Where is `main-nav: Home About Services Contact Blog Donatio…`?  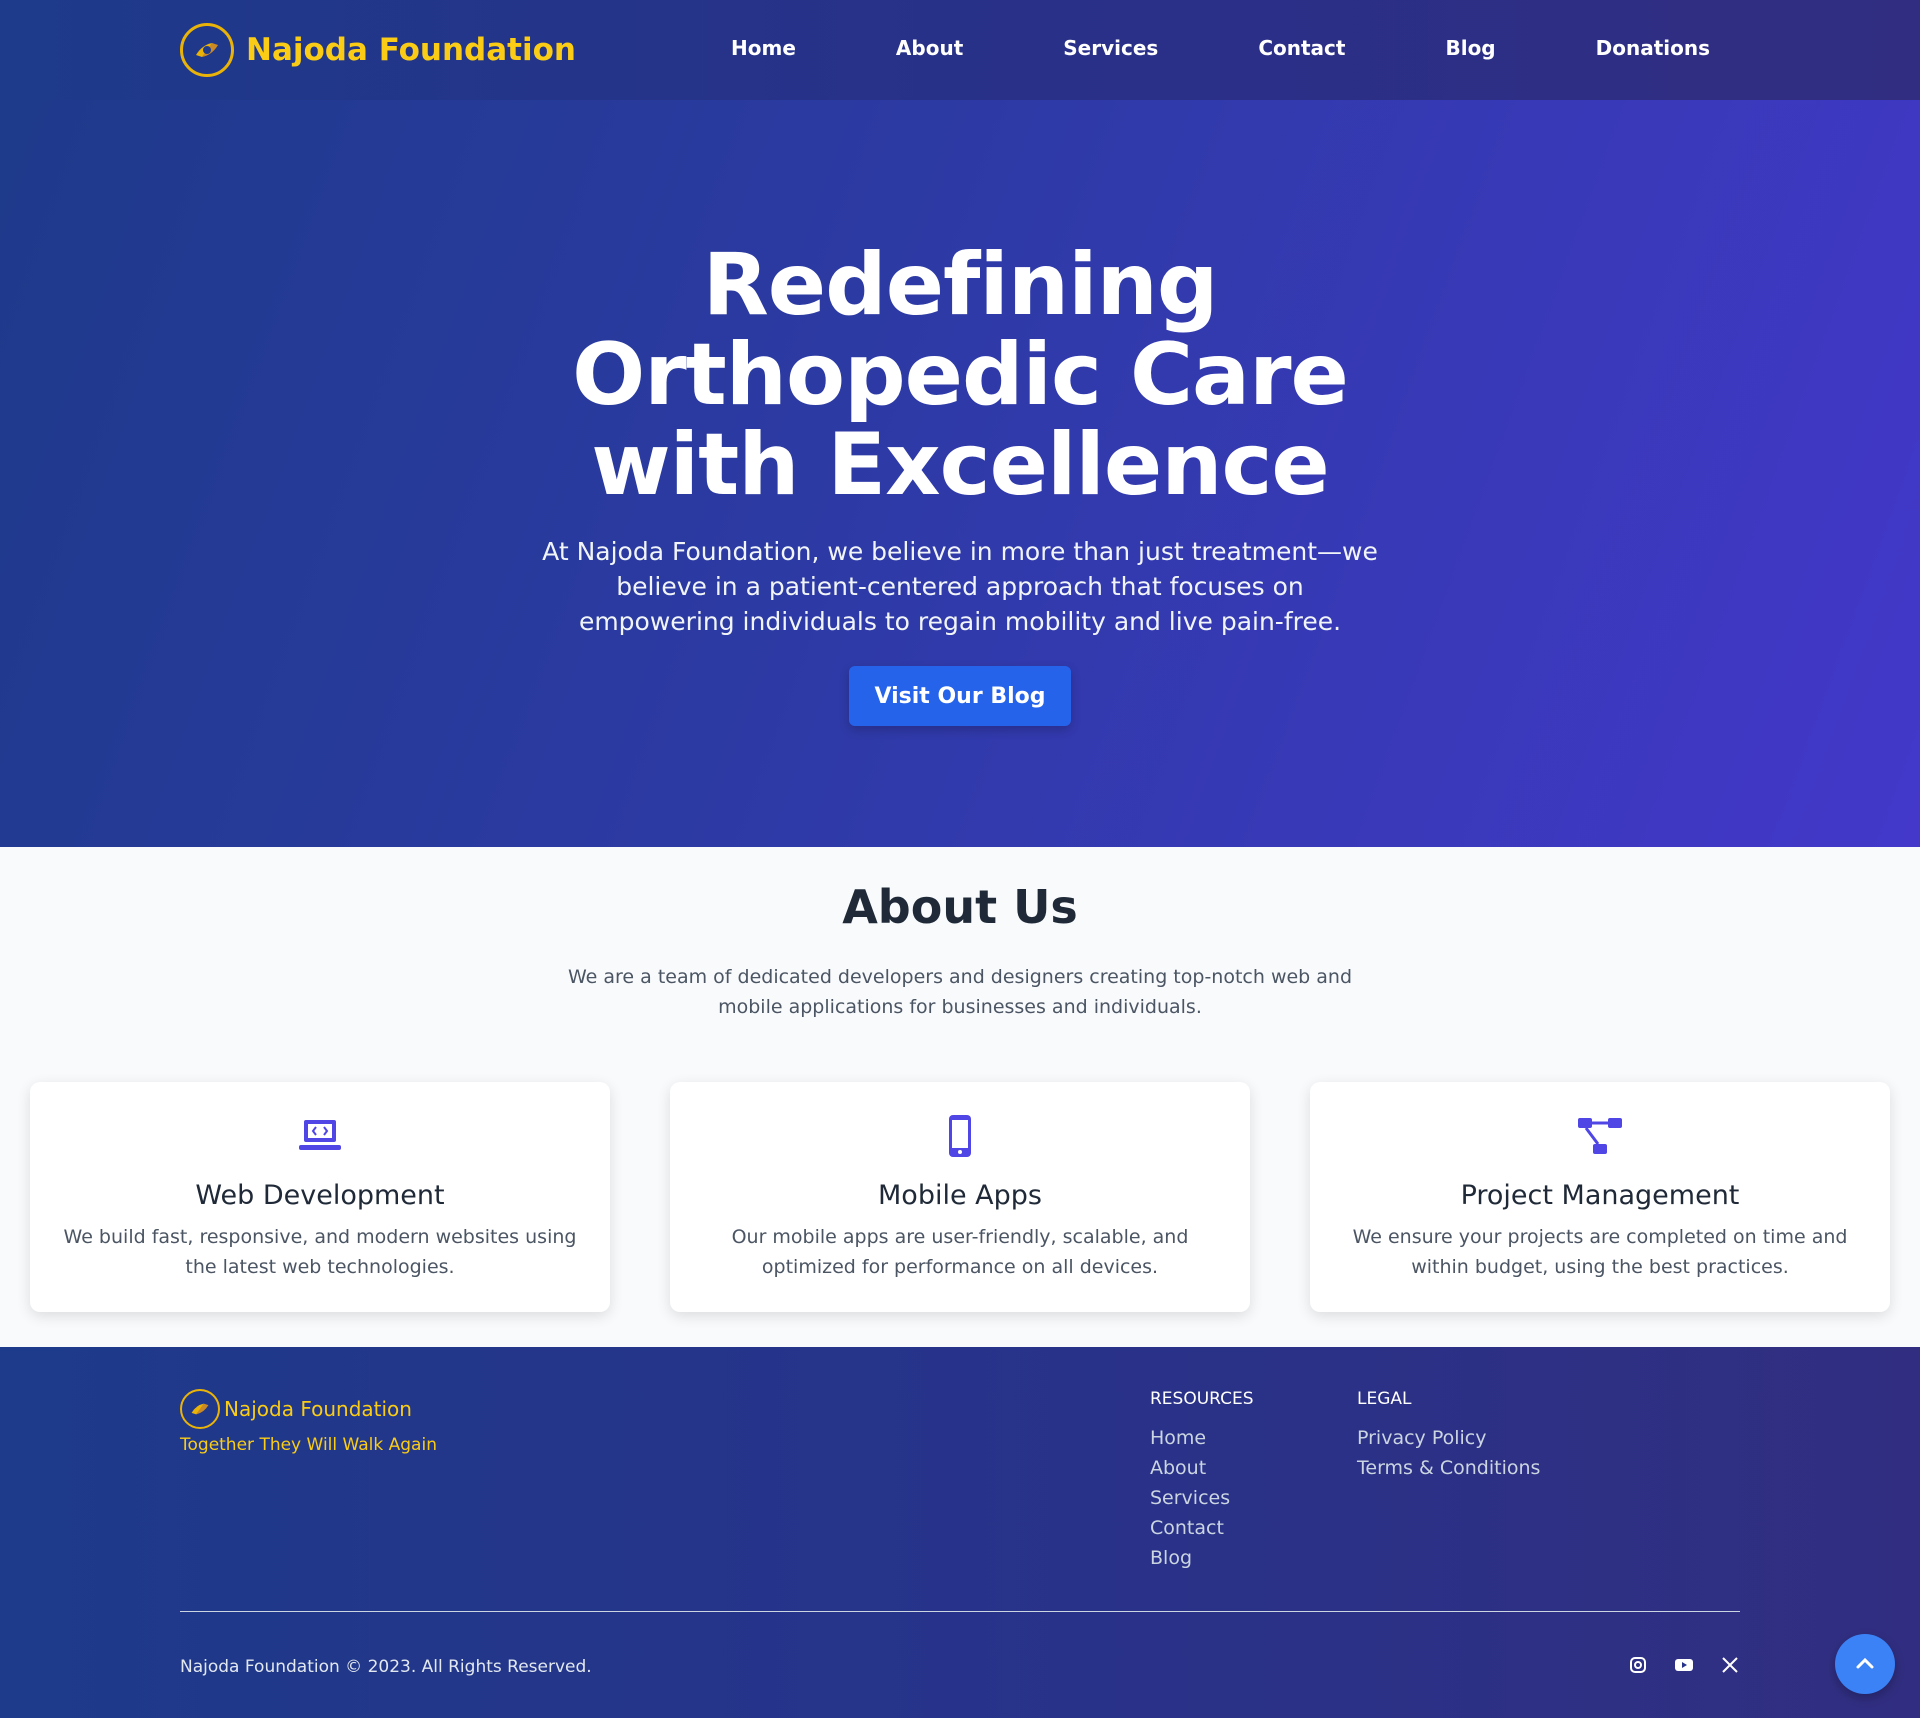 main-nav: Home About Services Contact Blog Donatio… is located at coordinates (1220, 48).